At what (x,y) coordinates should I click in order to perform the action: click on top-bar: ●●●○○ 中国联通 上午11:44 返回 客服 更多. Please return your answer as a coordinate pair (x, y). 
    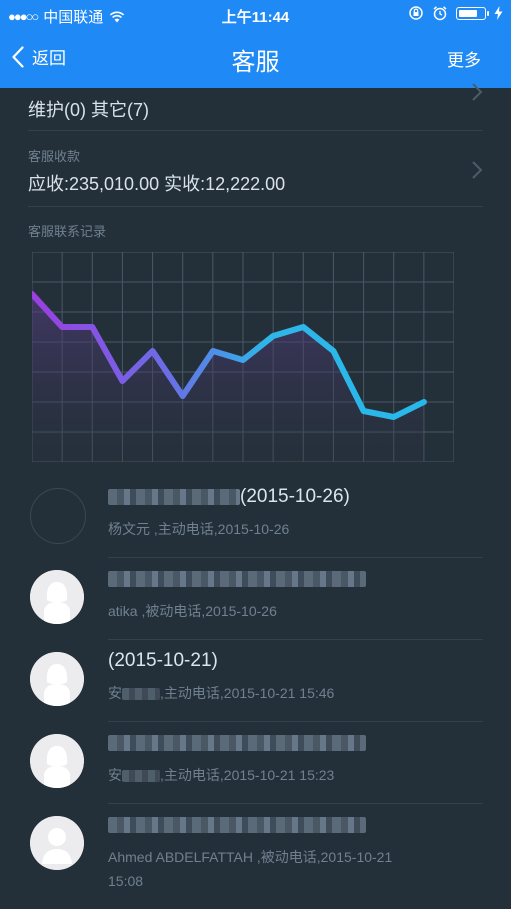
    Looking at the image, I should click on (255, 44).